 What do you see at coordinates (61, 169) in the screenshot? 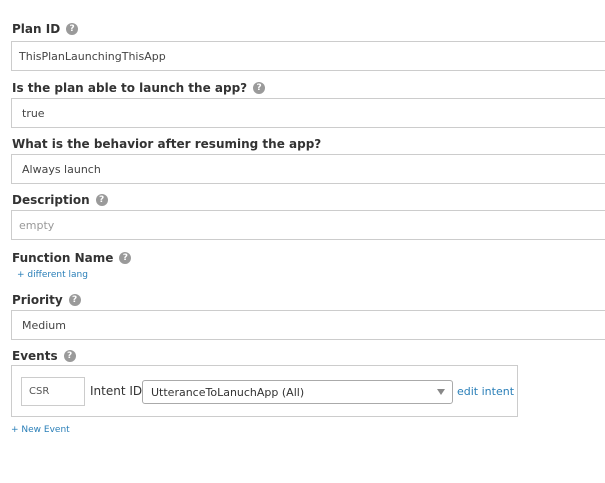
I see `behavior-value: Always launch` at bounding box center [61, 169].